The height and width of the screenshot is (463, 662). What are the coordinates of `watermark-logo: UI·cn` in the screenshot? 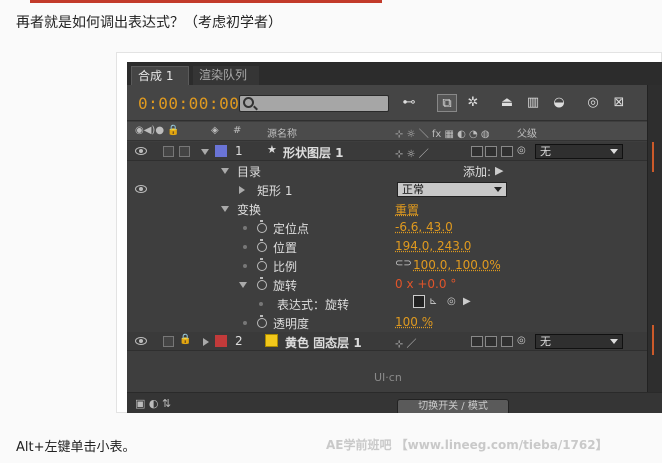 It's located at (388, 377).